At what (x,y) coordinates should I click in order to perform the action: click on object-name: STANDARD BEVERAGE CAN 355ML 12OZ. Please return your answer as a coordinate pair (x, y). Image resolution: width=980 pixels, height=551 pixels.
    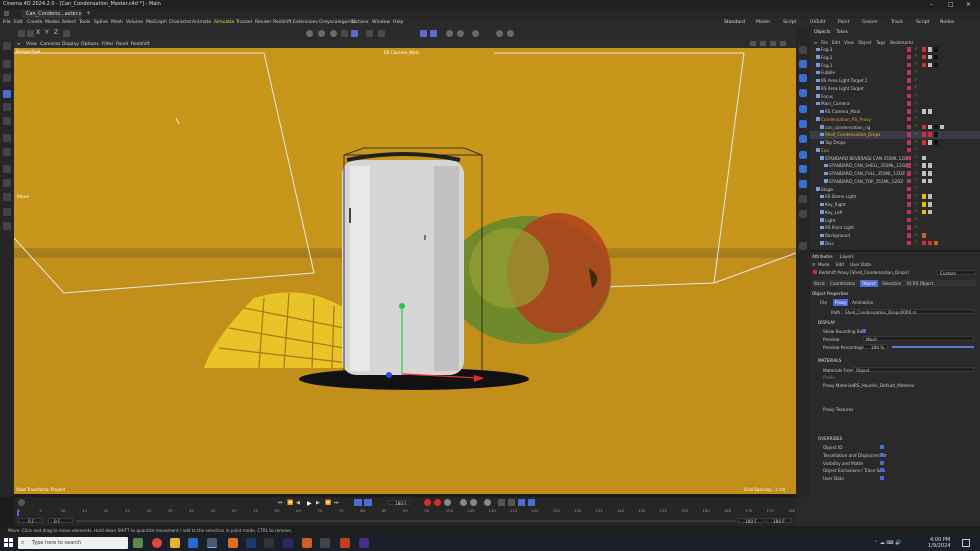
    Looking at the image, I should click on (867, 158).